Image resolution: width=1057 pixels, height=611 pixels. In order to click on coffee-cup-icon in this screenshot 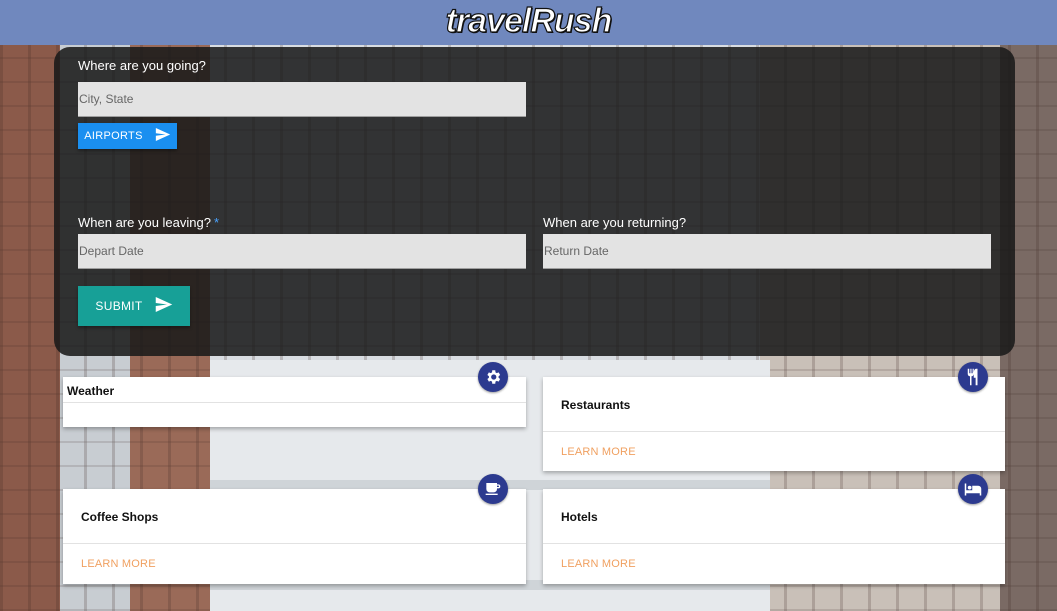, I will do `click(493, 489)`.